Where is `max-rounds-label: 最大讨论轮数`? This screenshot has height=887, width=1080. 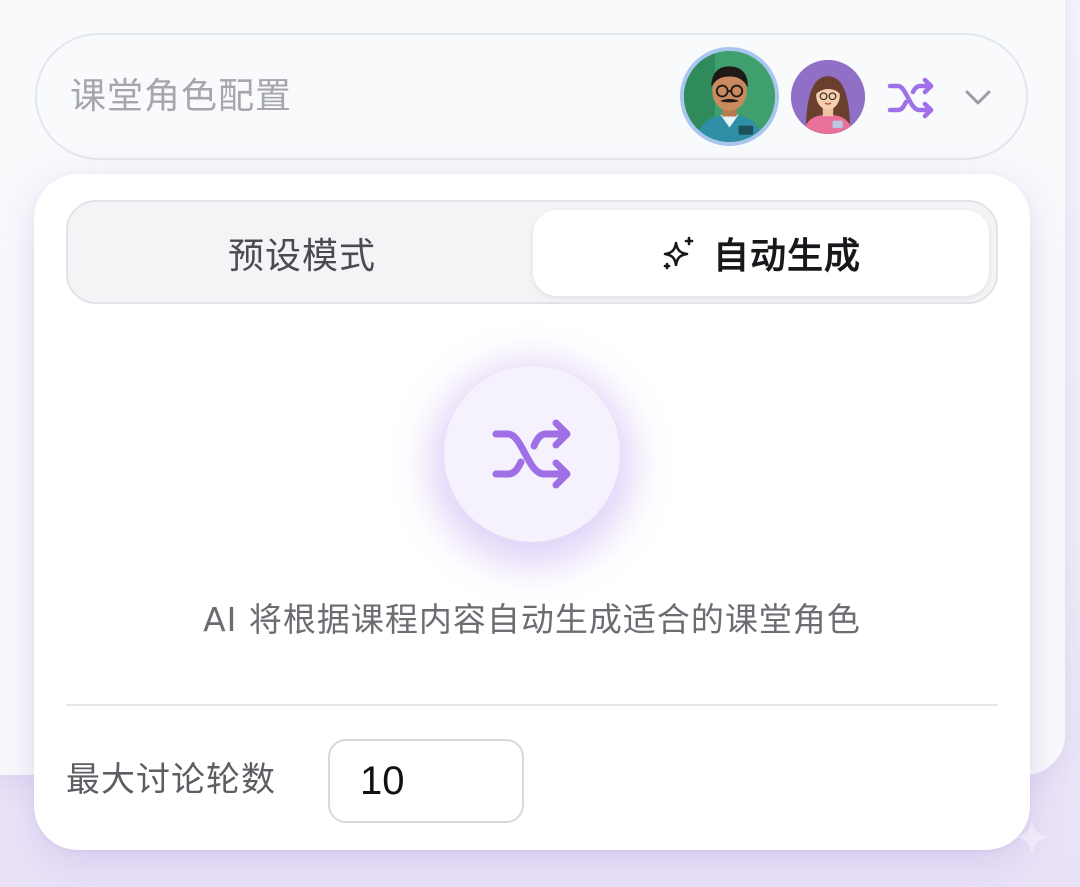 max-rounds-label: 最大讨论轮数 is located at coordinates (171, 780).